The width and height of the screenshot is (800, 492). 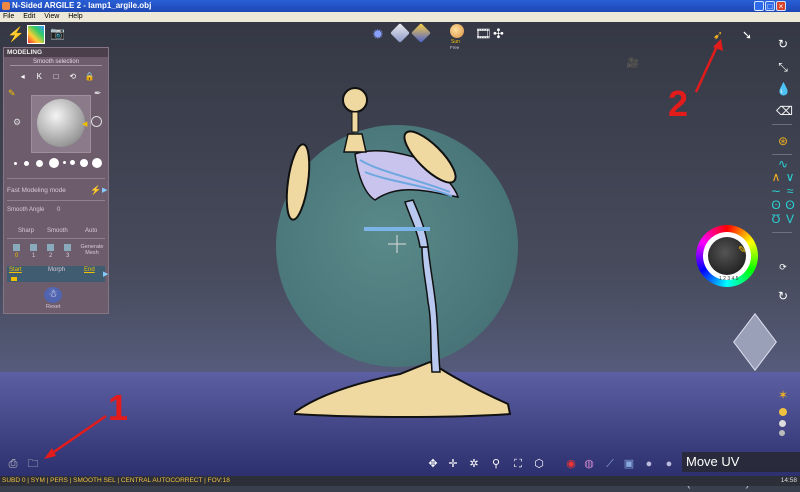 What do you see at coordinates (33, 247) in the screenshot?
I see `subdiv-1-icon` at bounding box center [33, 247].